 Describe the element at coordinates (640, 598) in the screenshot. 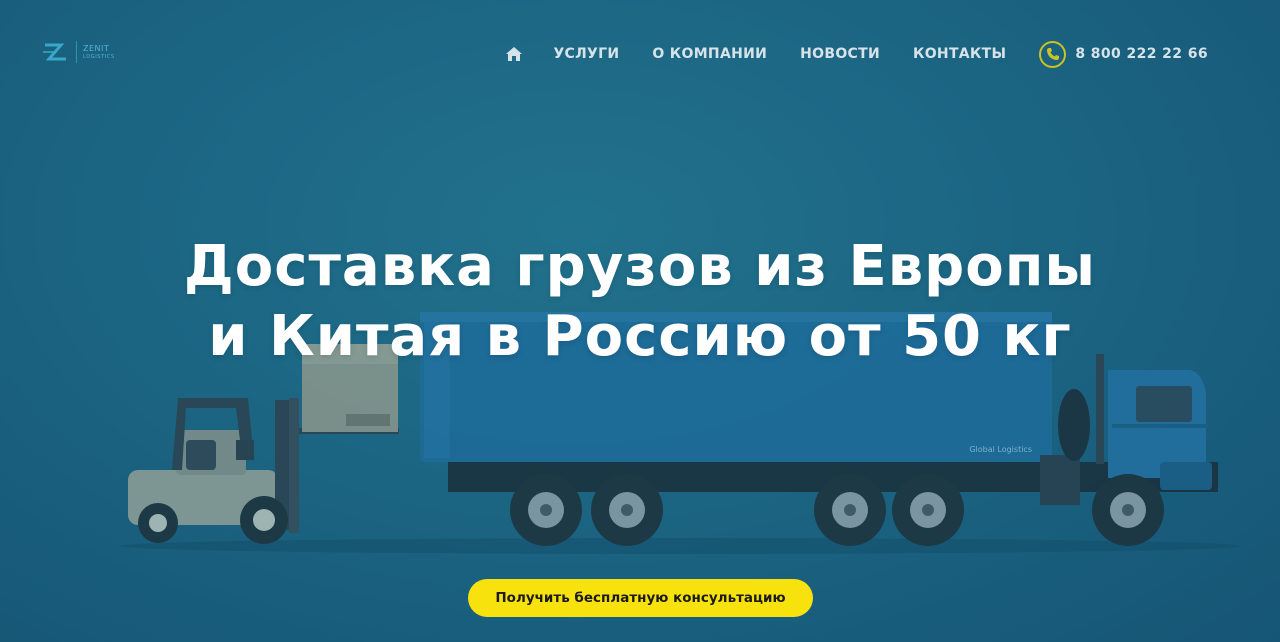

I see `free-consultation-button: Получить бесплатную консультацию` at that location.